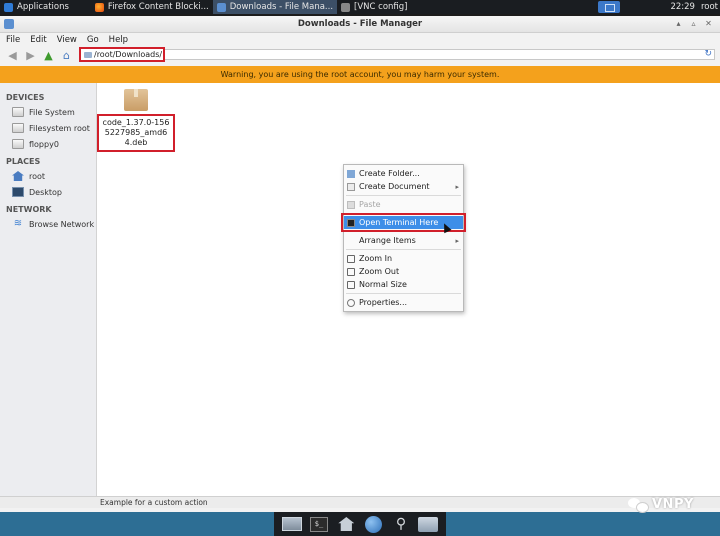 Image resolution: width=720 pixels, height=536 pixels. I want to click on user-name: root, so click(709, 7).